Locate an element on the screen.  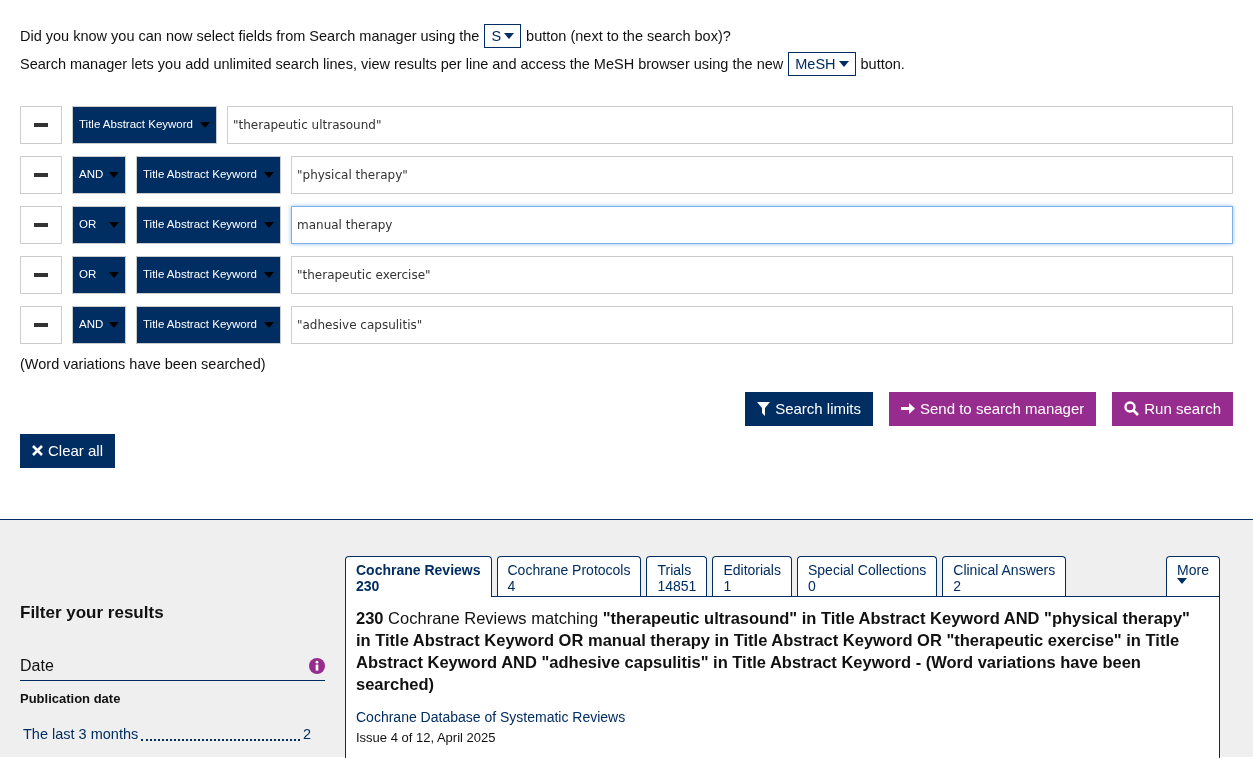
issue-text: Issue 4 of 12, April 2025 is located at coordinates (426, 738).